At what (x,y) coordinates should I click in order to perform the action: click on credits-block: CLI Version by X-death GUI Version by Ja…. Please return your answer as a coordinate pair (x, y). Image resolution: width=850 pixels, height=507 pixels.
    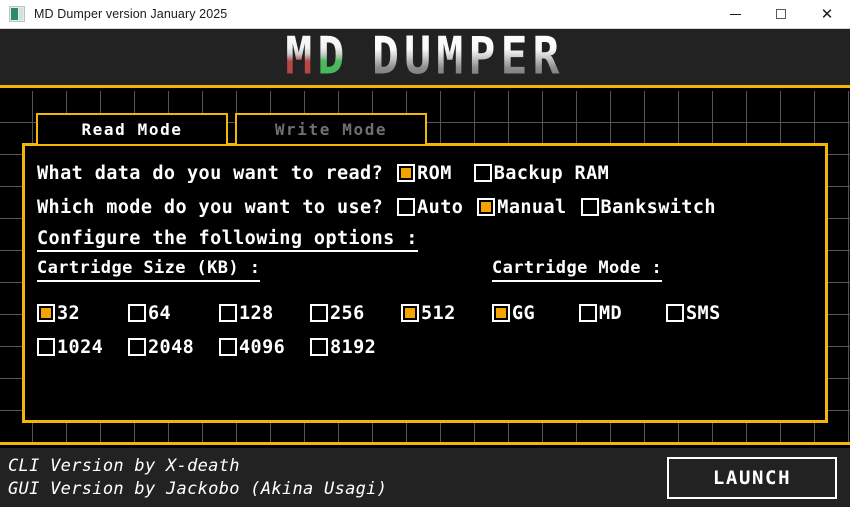
    Looking at the image, I should click on (197, 477).